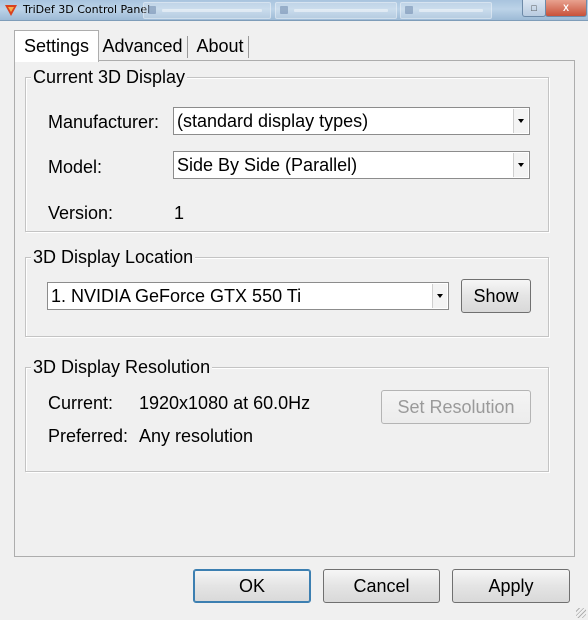 The image size is (588, 620). I want to click on resize-grip-icon, so click(581, 613).